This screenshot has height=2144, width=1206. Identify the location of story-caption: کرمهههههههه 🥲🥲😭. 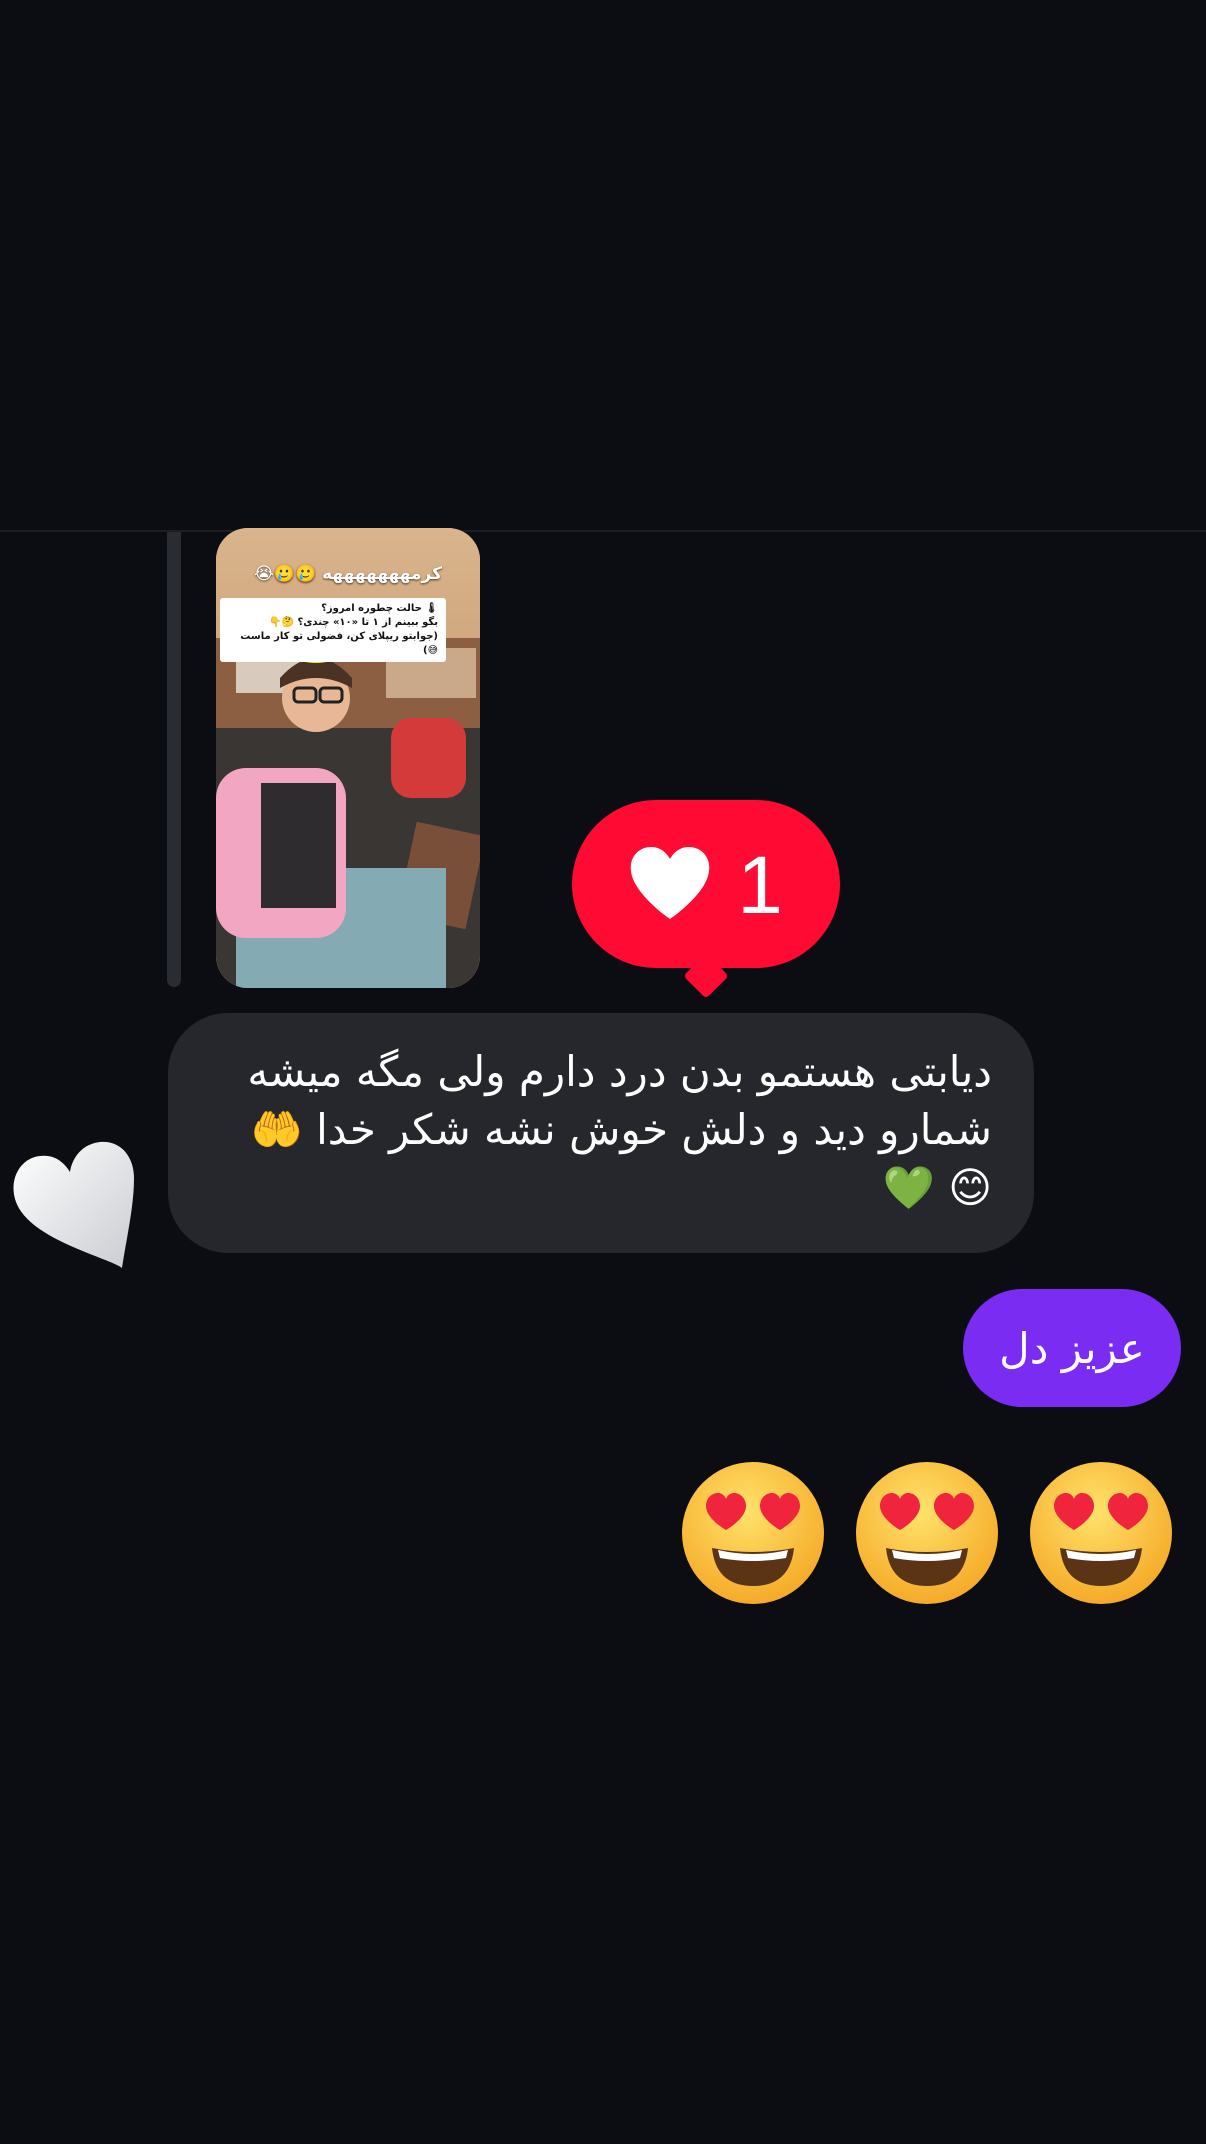
(348, 574).